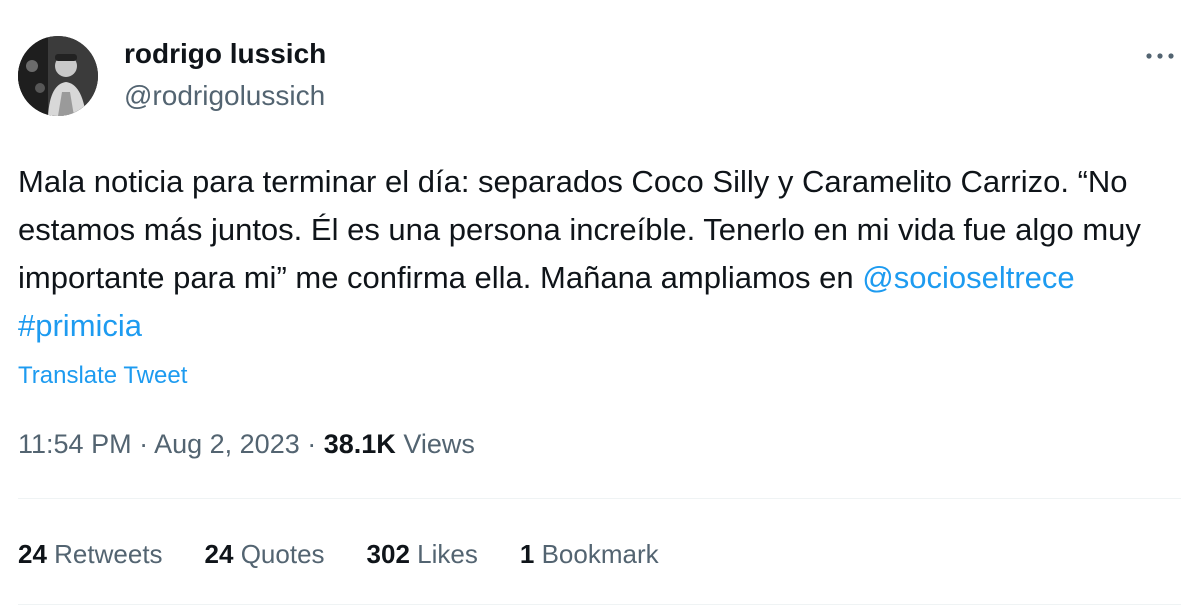  What do you see at coordinates (359, 444) in the screenshot?
I see `views-count: 38.1K` at bounding box center [359, 444].